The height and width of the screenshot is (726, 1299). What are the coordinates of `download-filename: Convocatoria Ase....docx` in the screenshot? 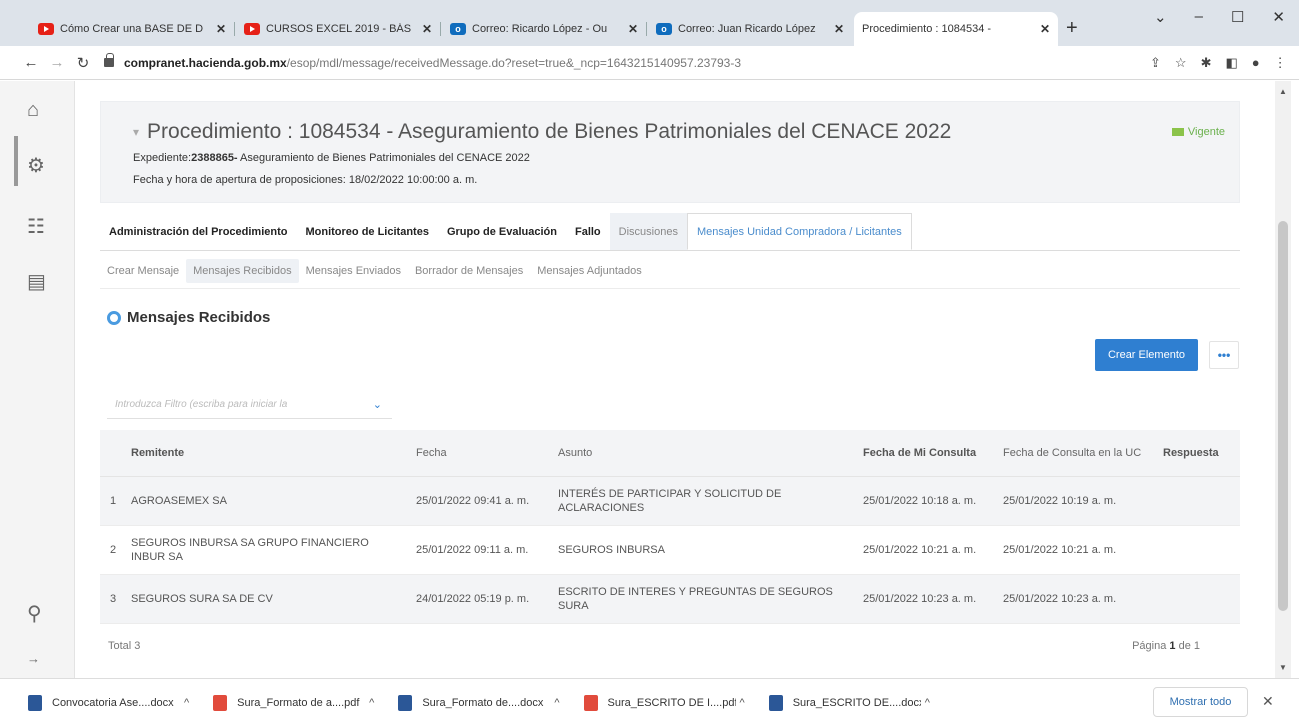 It's located at (113, 702).